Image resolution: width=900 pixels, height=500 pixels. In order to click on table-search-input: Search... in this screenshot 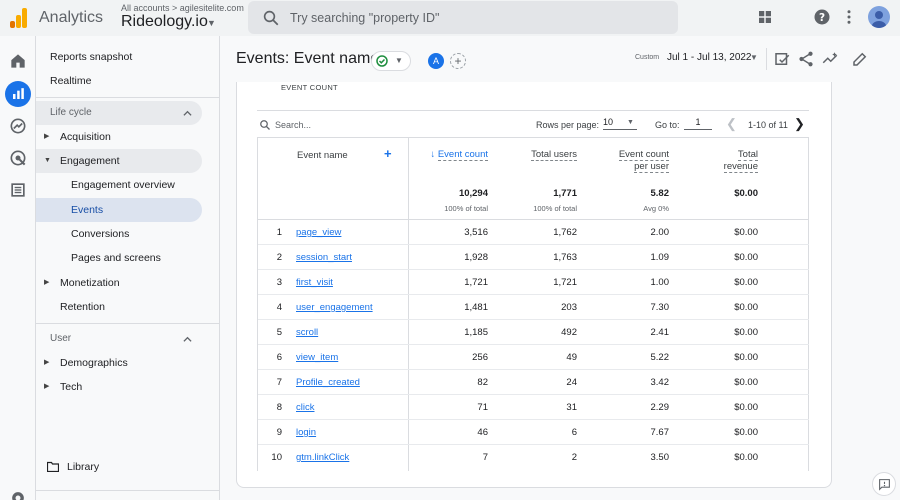, I will do `click(293, 125)`.